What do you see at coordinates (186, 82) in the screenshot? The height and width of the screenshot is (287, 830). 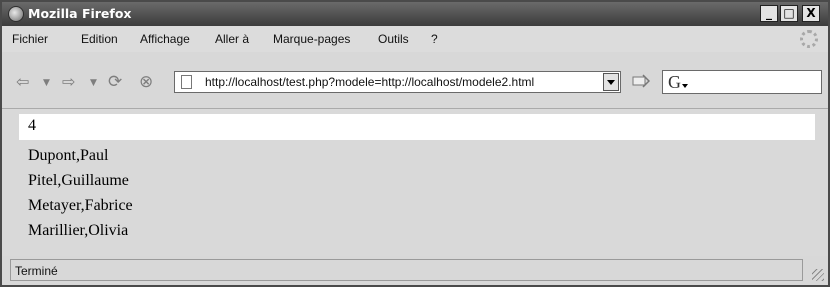 I see `page-icon` at bounding box center [186, 82].